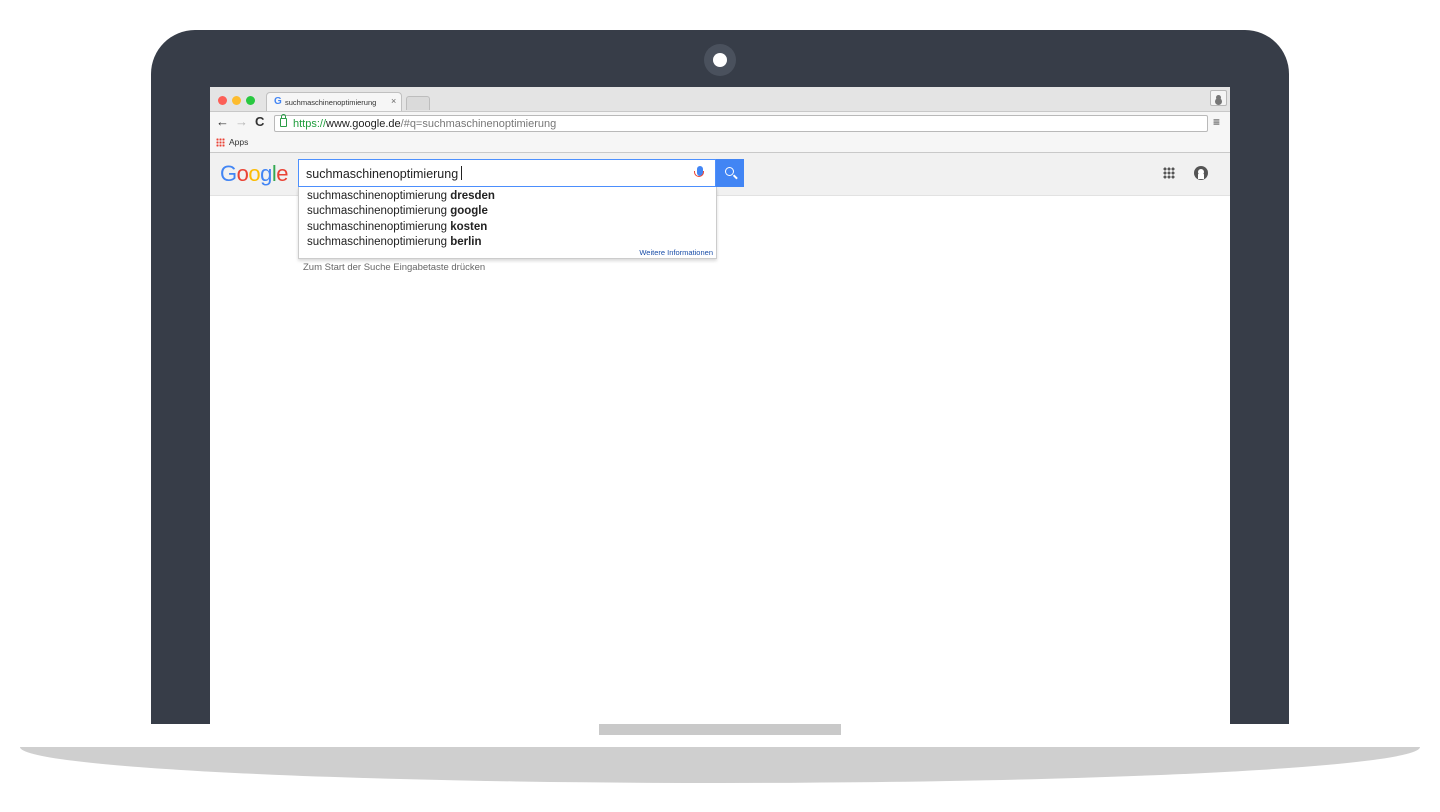 The height and width of the screenshot is (812, 1440). I want to click on browser-menu-icon: ≡, so click(1216, 122).